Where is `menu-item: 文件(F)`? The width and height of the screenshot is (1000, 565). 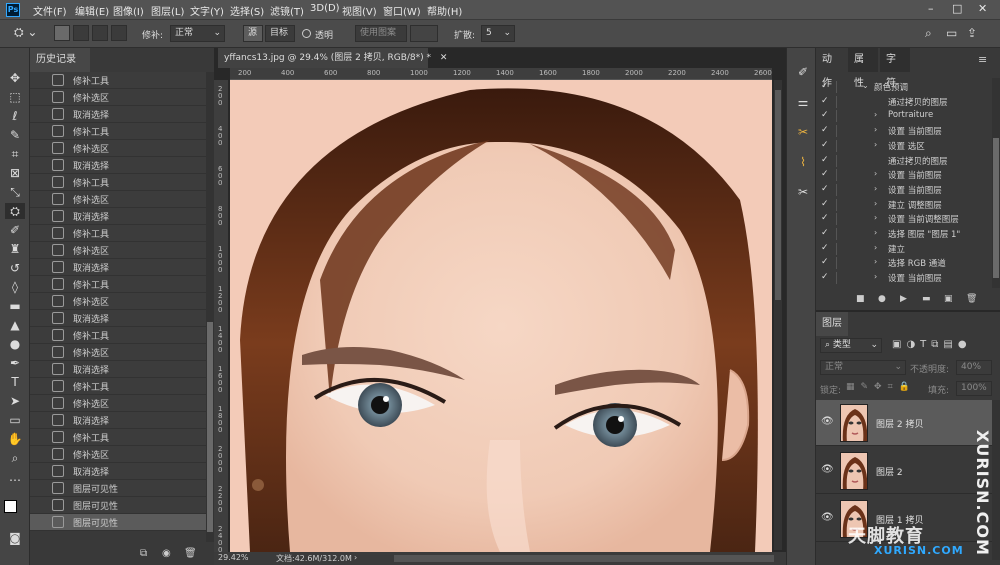 menu-item: 文件(F) is located at coordinates (50, 10).